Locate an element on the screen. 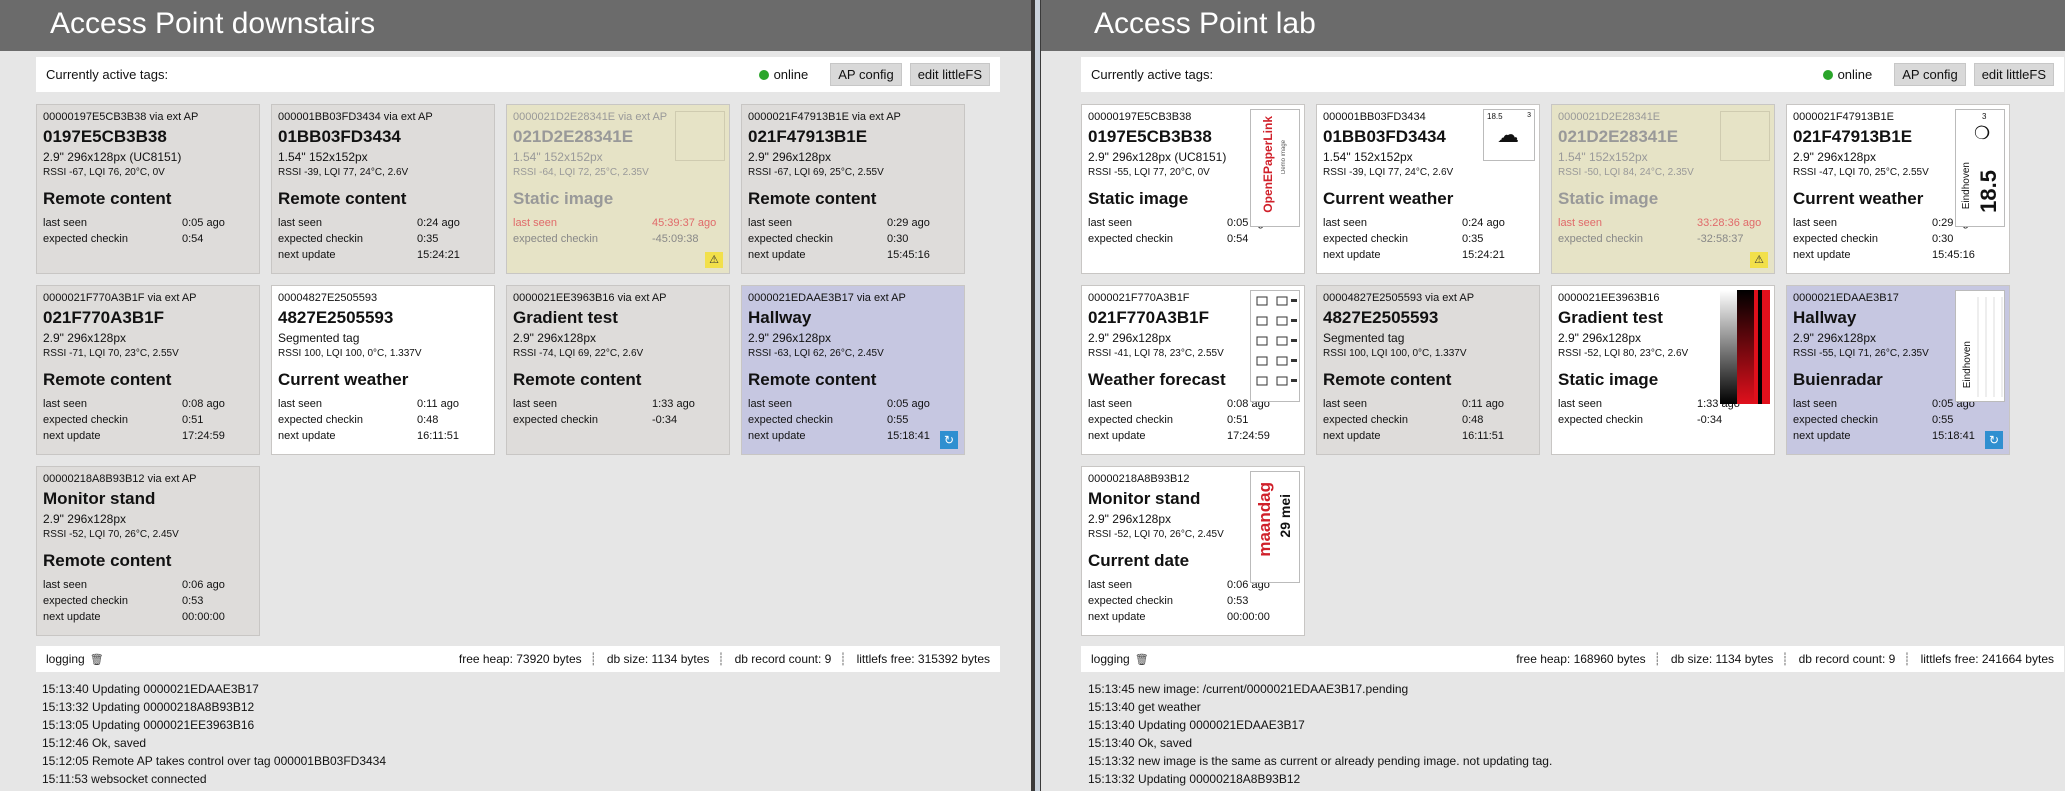  tag-name: 0197E5CB3B38 is located at coordinates (105, 136).